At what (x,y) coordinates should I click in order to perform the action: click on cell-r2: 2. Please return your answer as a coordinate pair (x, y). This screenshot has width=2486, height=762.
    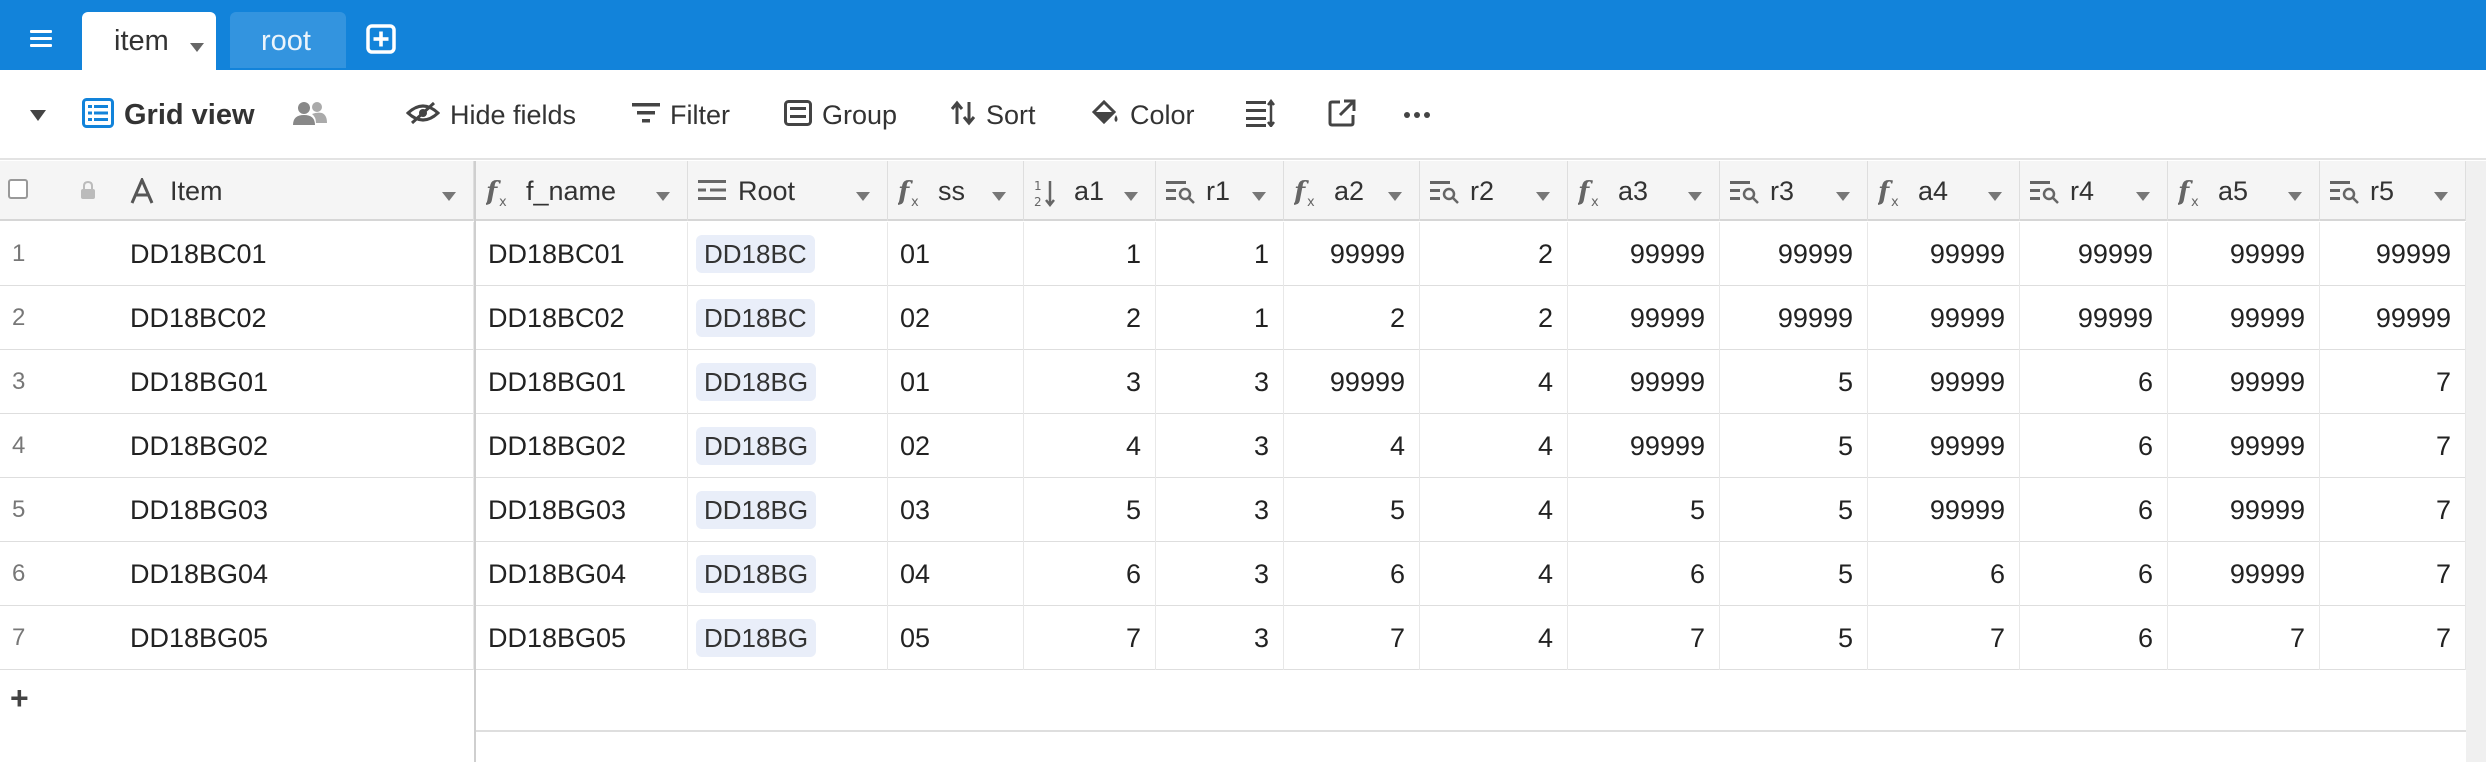
    Looking at the image, I should click on (1494, 254).